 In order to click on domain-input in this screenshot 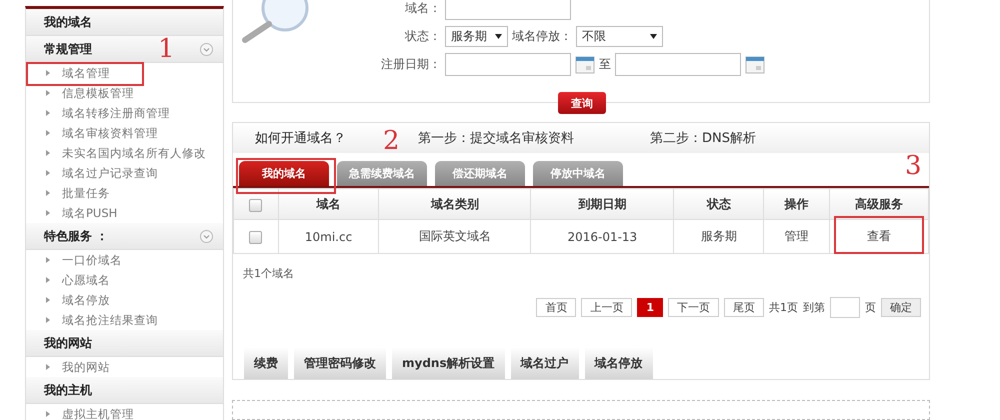, I will do `click(508, 10)`.